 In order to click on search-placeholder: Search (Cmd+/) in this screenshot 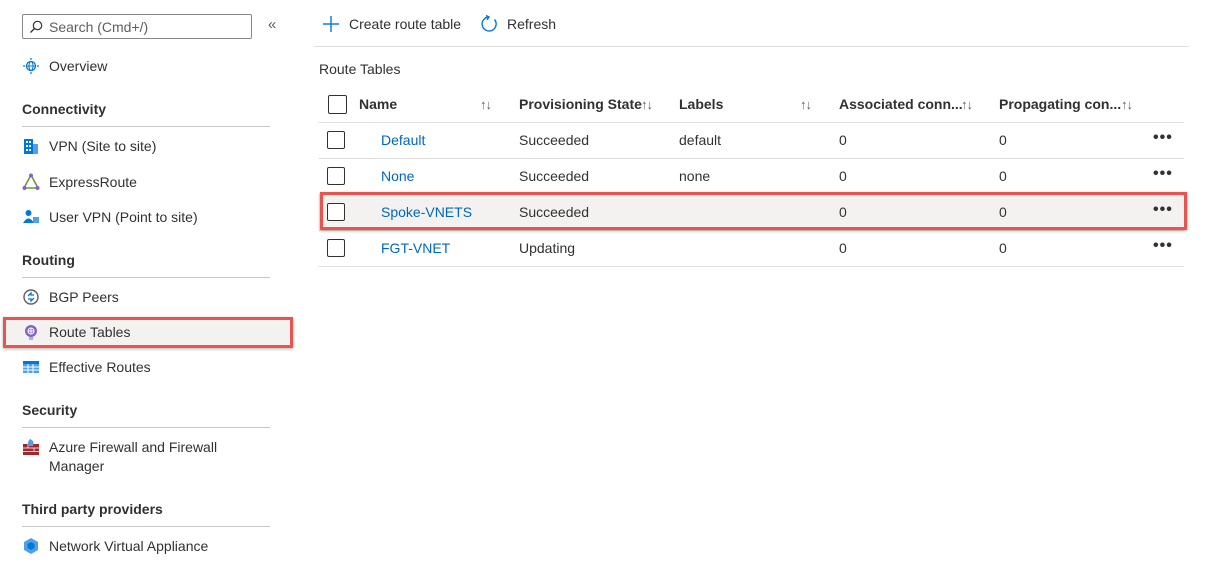, I will do `click(99, 26)`.